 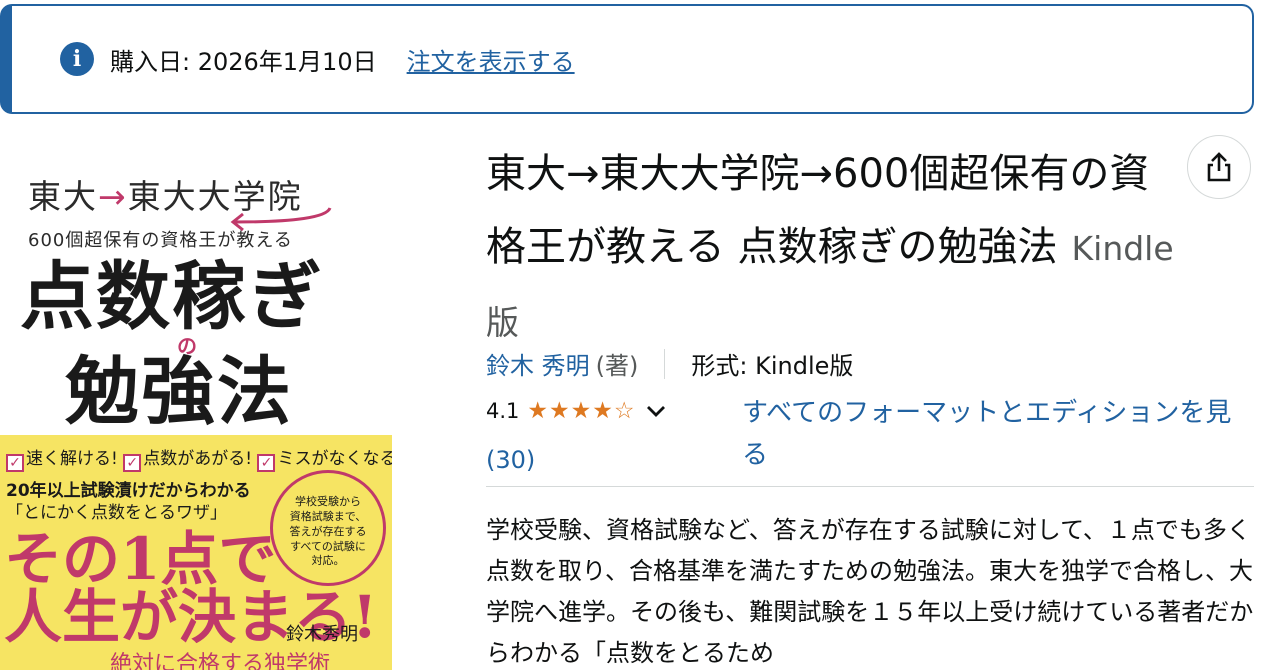 I want to click on cover-title-line1: 点数稼ぎ, so click(x=172, y=297).